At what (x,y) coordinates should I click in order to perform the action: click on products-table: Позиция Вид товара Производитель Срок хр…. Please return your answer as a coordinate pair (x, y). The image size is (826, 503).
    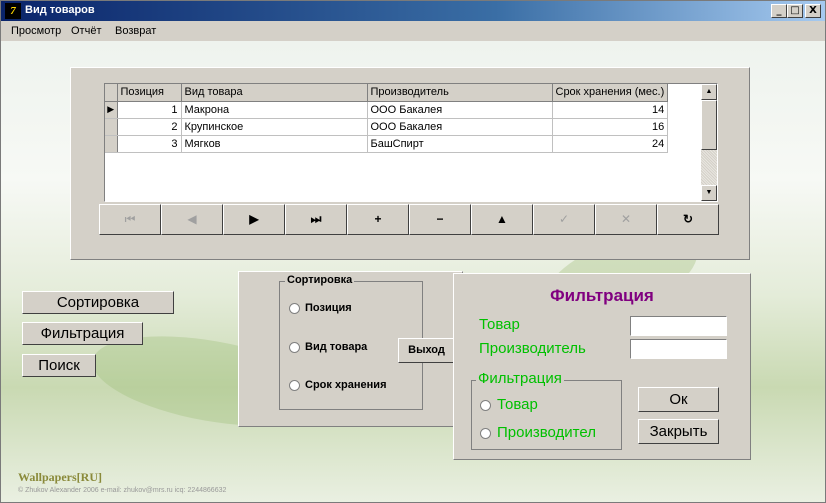
    Looking at the image, I should click on (387, 118).